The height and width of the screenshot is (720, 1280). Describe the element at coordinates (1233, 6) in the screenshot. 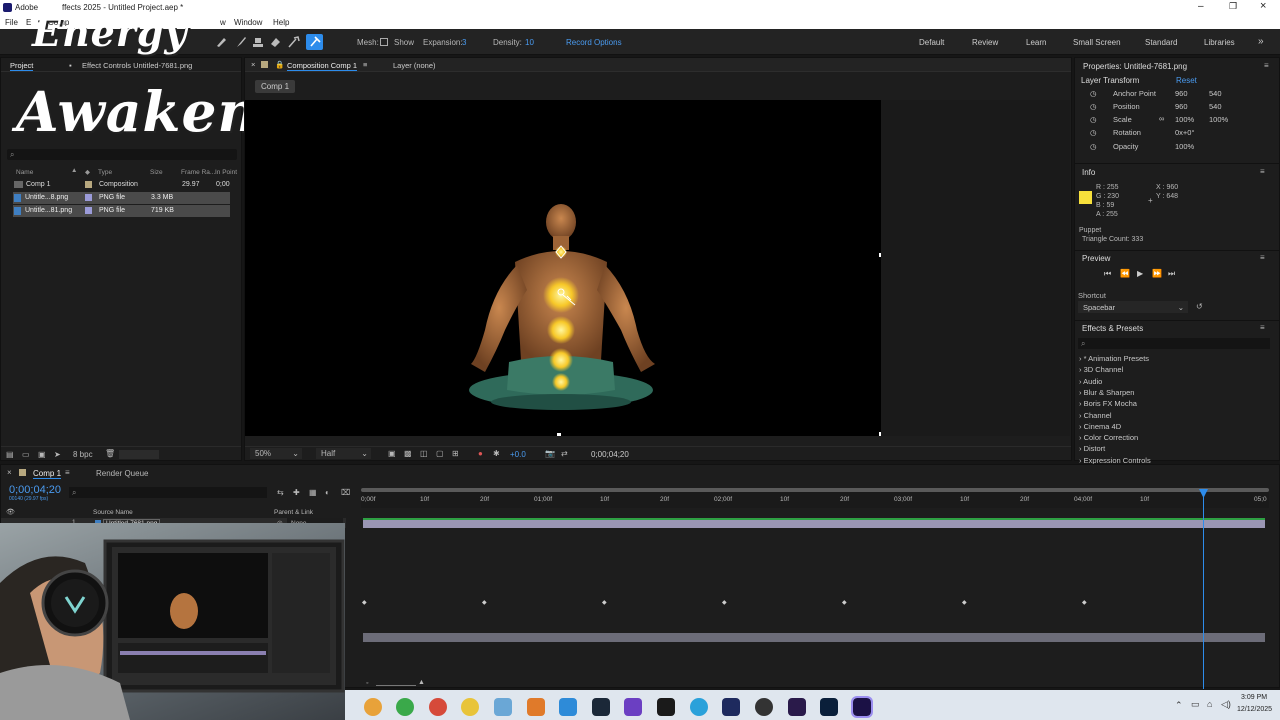

I see `restore-icon: ❐` at that location.